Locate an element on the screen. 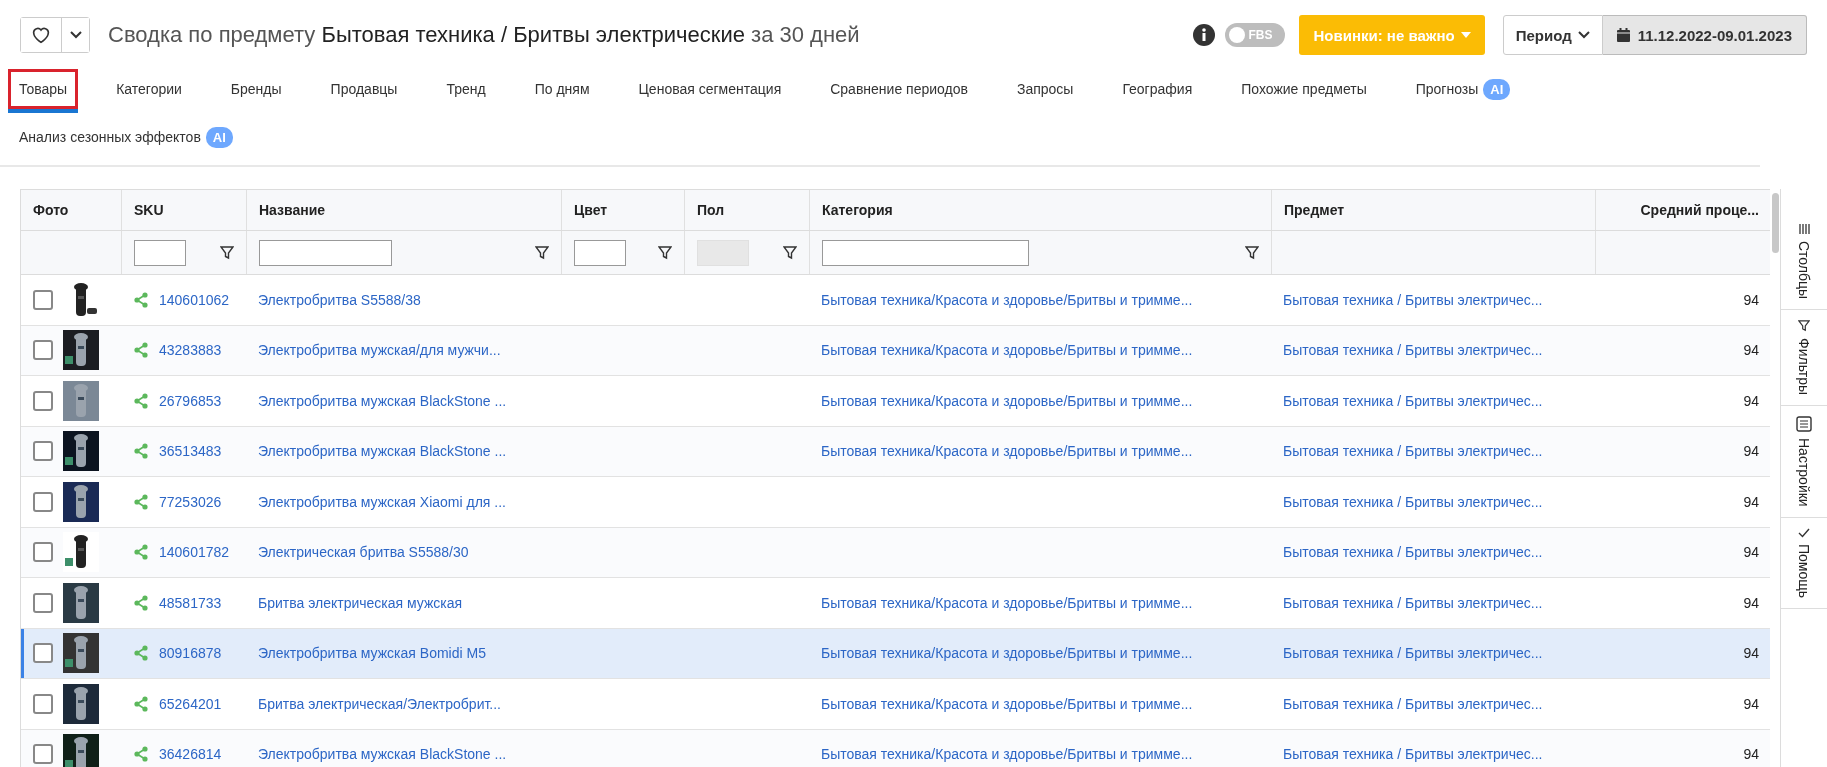 This screenshot has height=767, width=1827. column-header: Предмет is located at coordinates (1433, 210).